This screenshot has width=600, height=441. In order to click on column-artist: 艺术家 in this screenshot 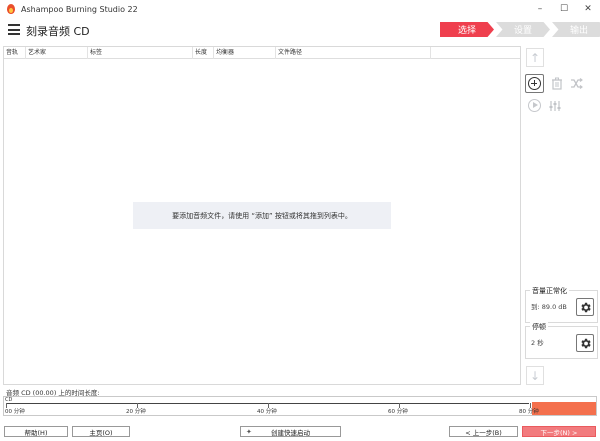, I will do `click(57, 53)`.